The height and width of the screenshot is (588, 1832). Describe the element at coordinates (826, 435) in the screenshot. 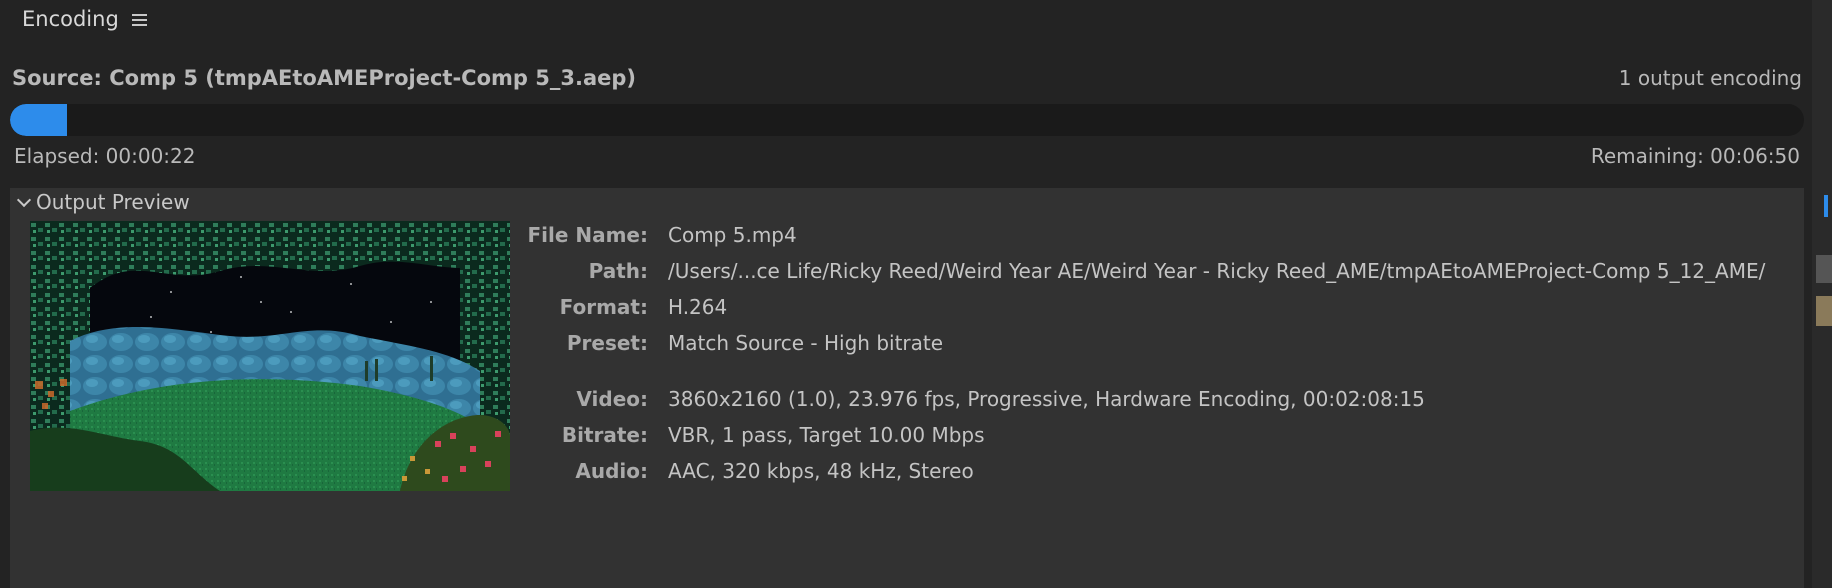

I see `detail-value: VBR, 1 pass, Target 10.00 Mbps` at that location.